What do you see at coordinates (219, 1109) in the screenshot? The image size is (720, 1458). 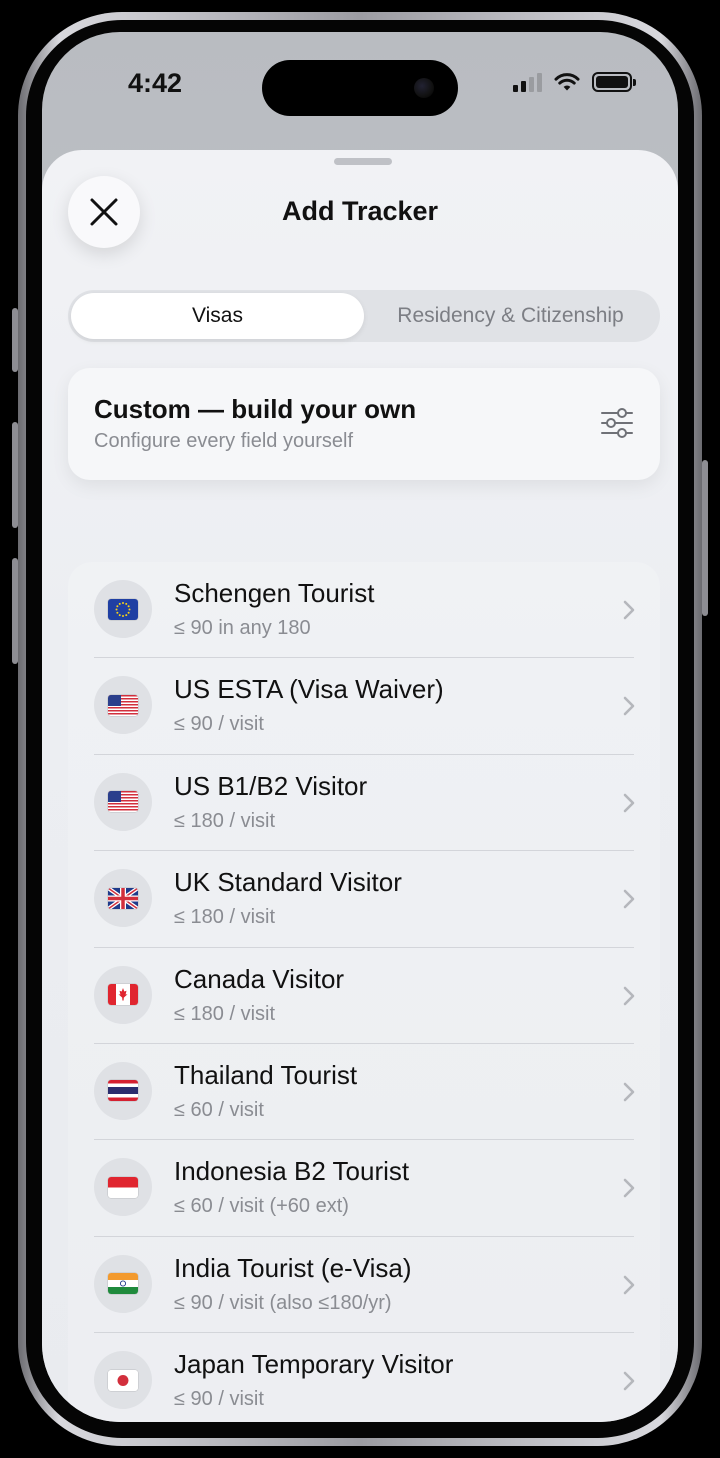 I see `preset-limit: ≤ 60 / visit` at bounding box center [219, 1109].